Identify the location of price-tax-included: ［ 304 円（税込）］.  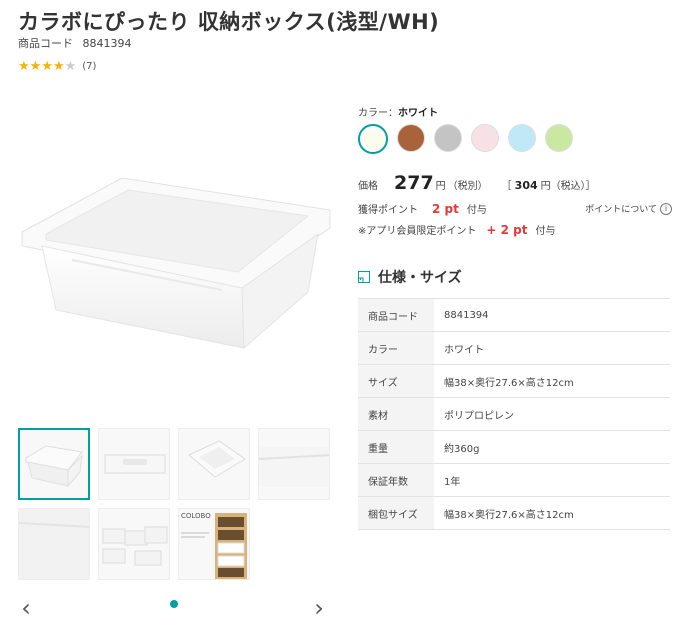
(549, 184).